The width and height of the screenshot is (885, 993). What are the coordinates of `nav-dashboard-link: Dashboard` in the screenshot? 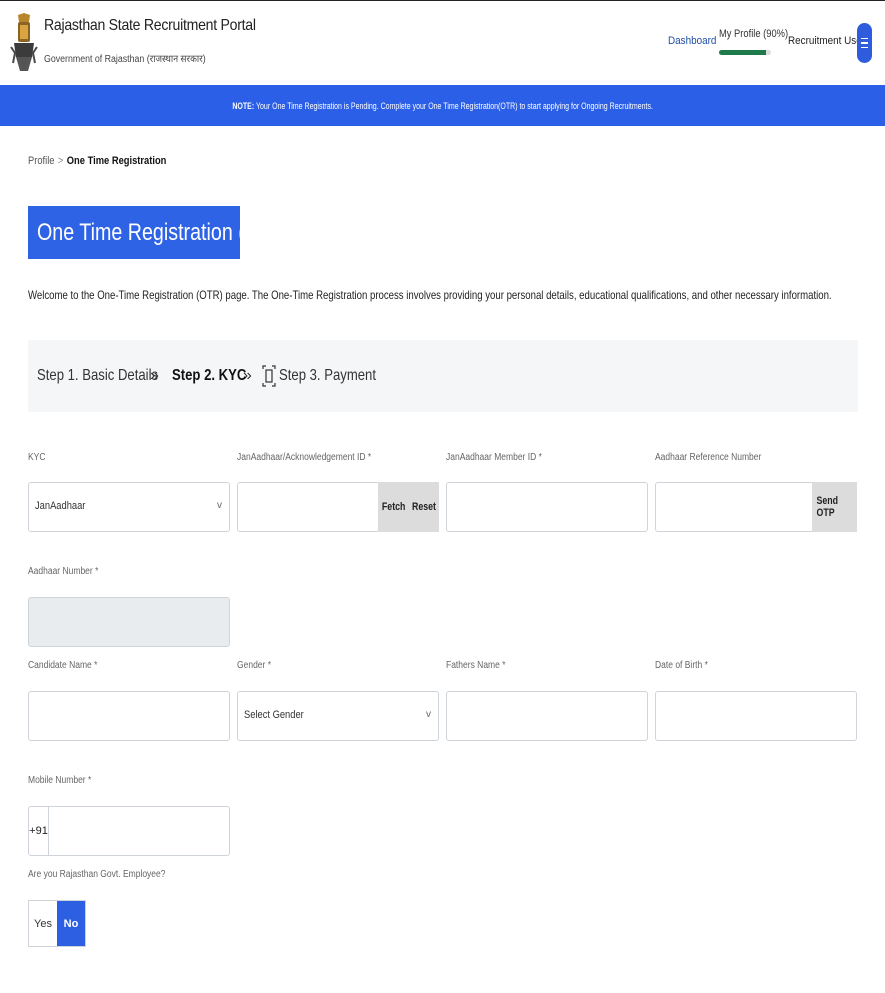 It's located at (692, 41).